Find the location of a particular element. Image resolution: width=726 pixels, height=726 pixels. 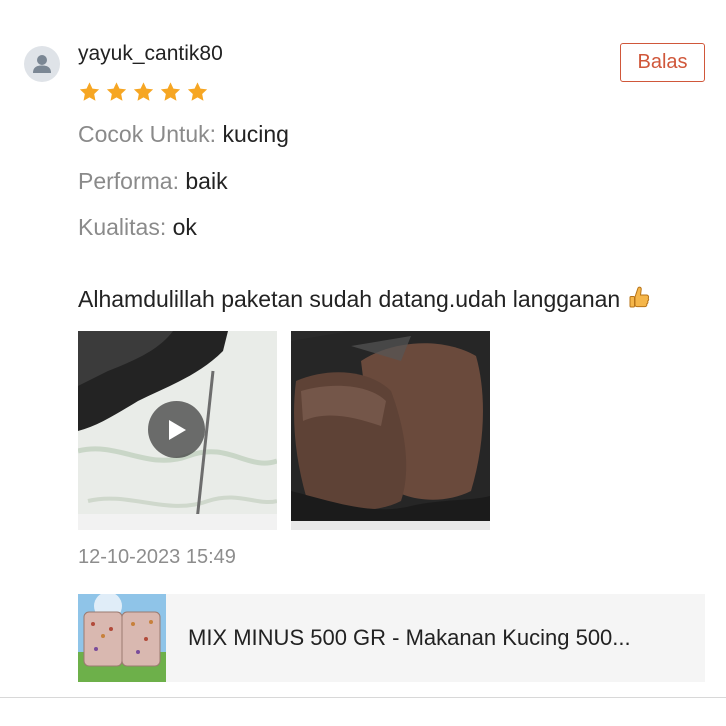

avatar is located at coordinates (42, 64).